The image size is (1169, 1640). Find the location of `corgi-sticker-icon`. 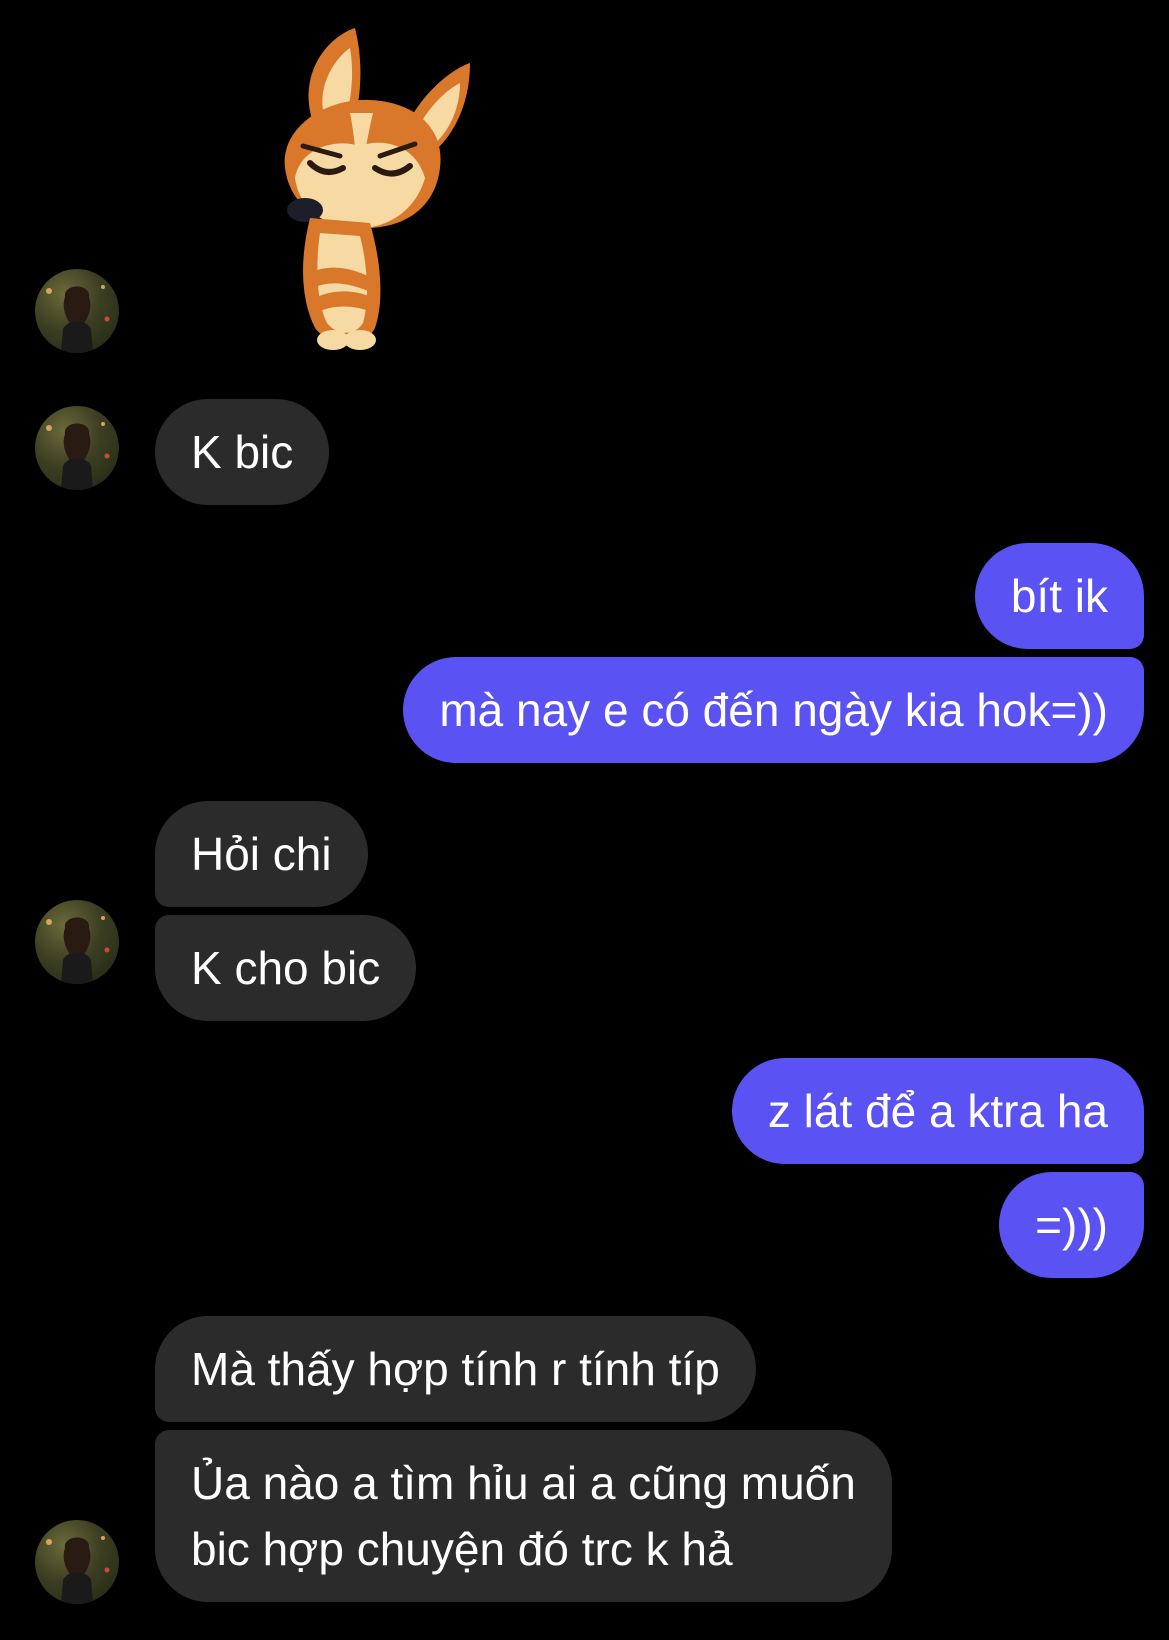

corgi-sticker-icon is located at coordinates (375, 188).